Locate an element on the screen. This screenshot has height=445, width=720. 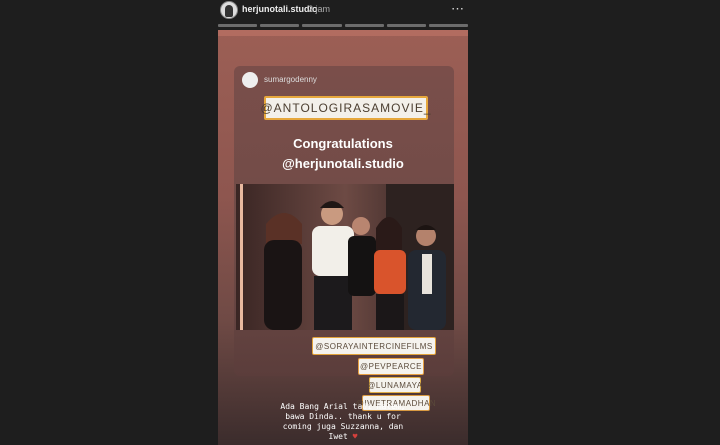
mention-sticker-pevpearce: @PEVPEARCE is located at coordinates (391, 366).